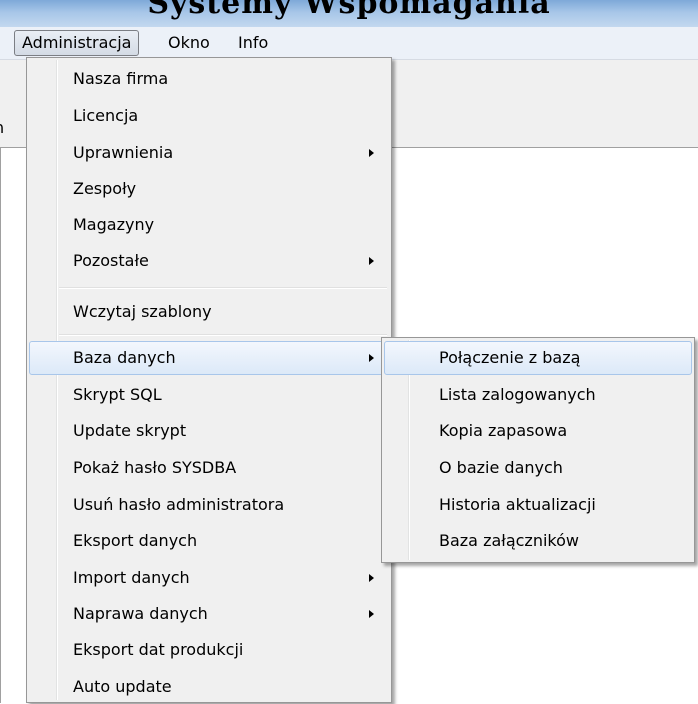 The height and width of the screenshot is (704, 698). I want to click on menu-item-label: Magazyny, so click(114, 224).